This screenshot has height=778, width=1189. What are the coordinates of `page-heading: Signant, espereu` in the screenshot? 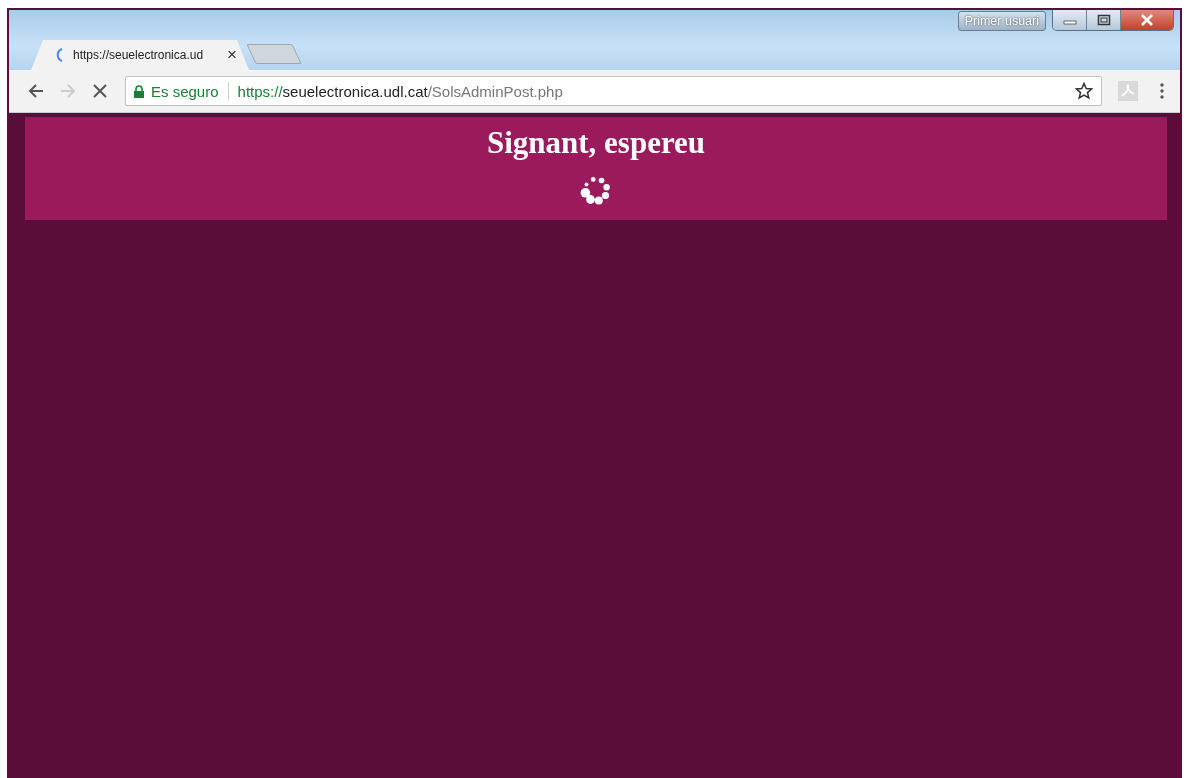 It's located at (596, 143).